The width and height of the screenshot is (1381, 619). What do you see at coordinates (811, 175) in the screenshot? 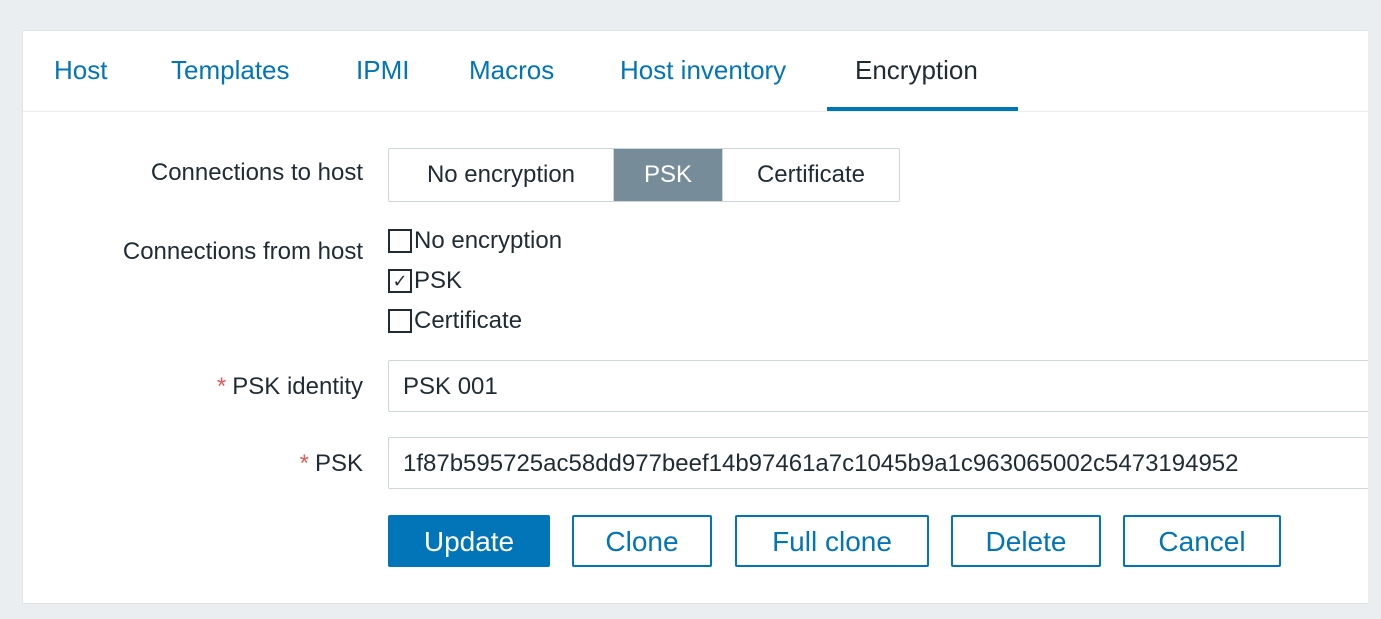
I see `segment-certificate: Certificate` at bounding box center [811, 175].